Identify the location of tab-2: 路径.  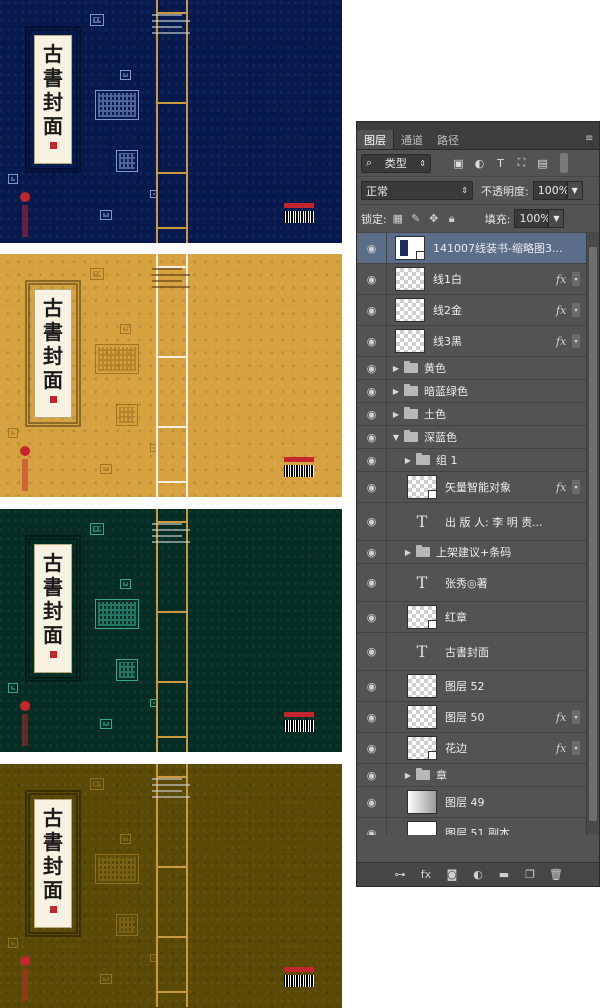
(448, 139).